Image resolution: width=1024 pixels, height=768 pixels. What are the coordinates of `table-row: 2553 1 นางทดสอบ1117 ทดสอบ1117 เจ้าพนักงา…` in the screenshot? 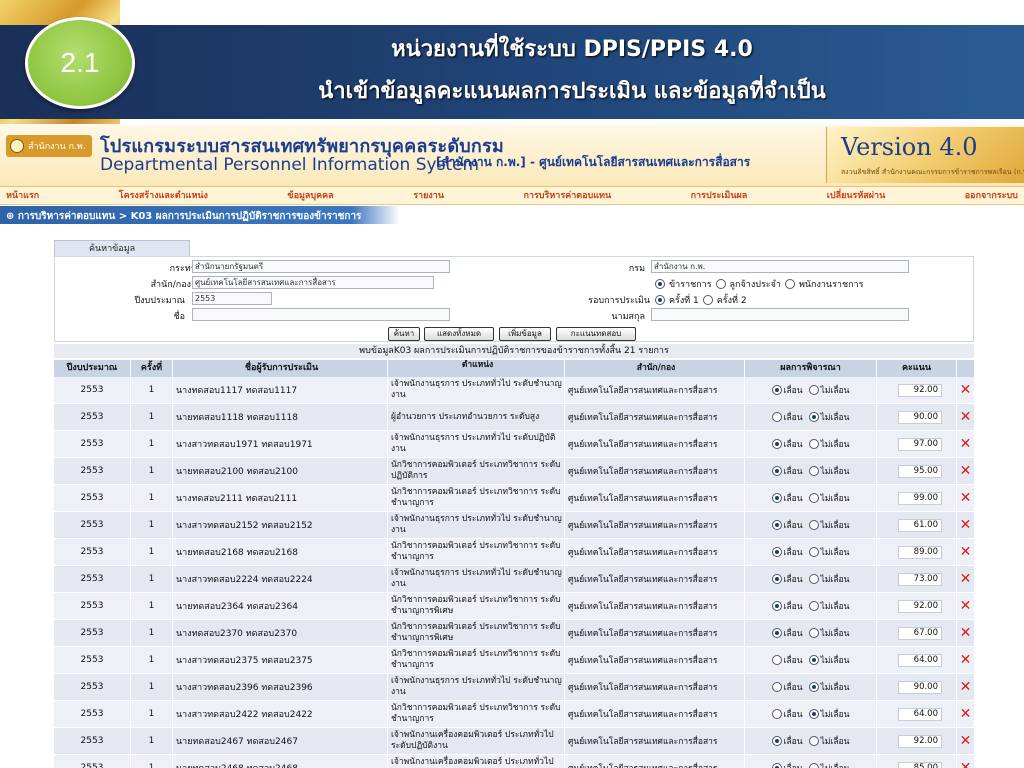 It's located at (514, 390).